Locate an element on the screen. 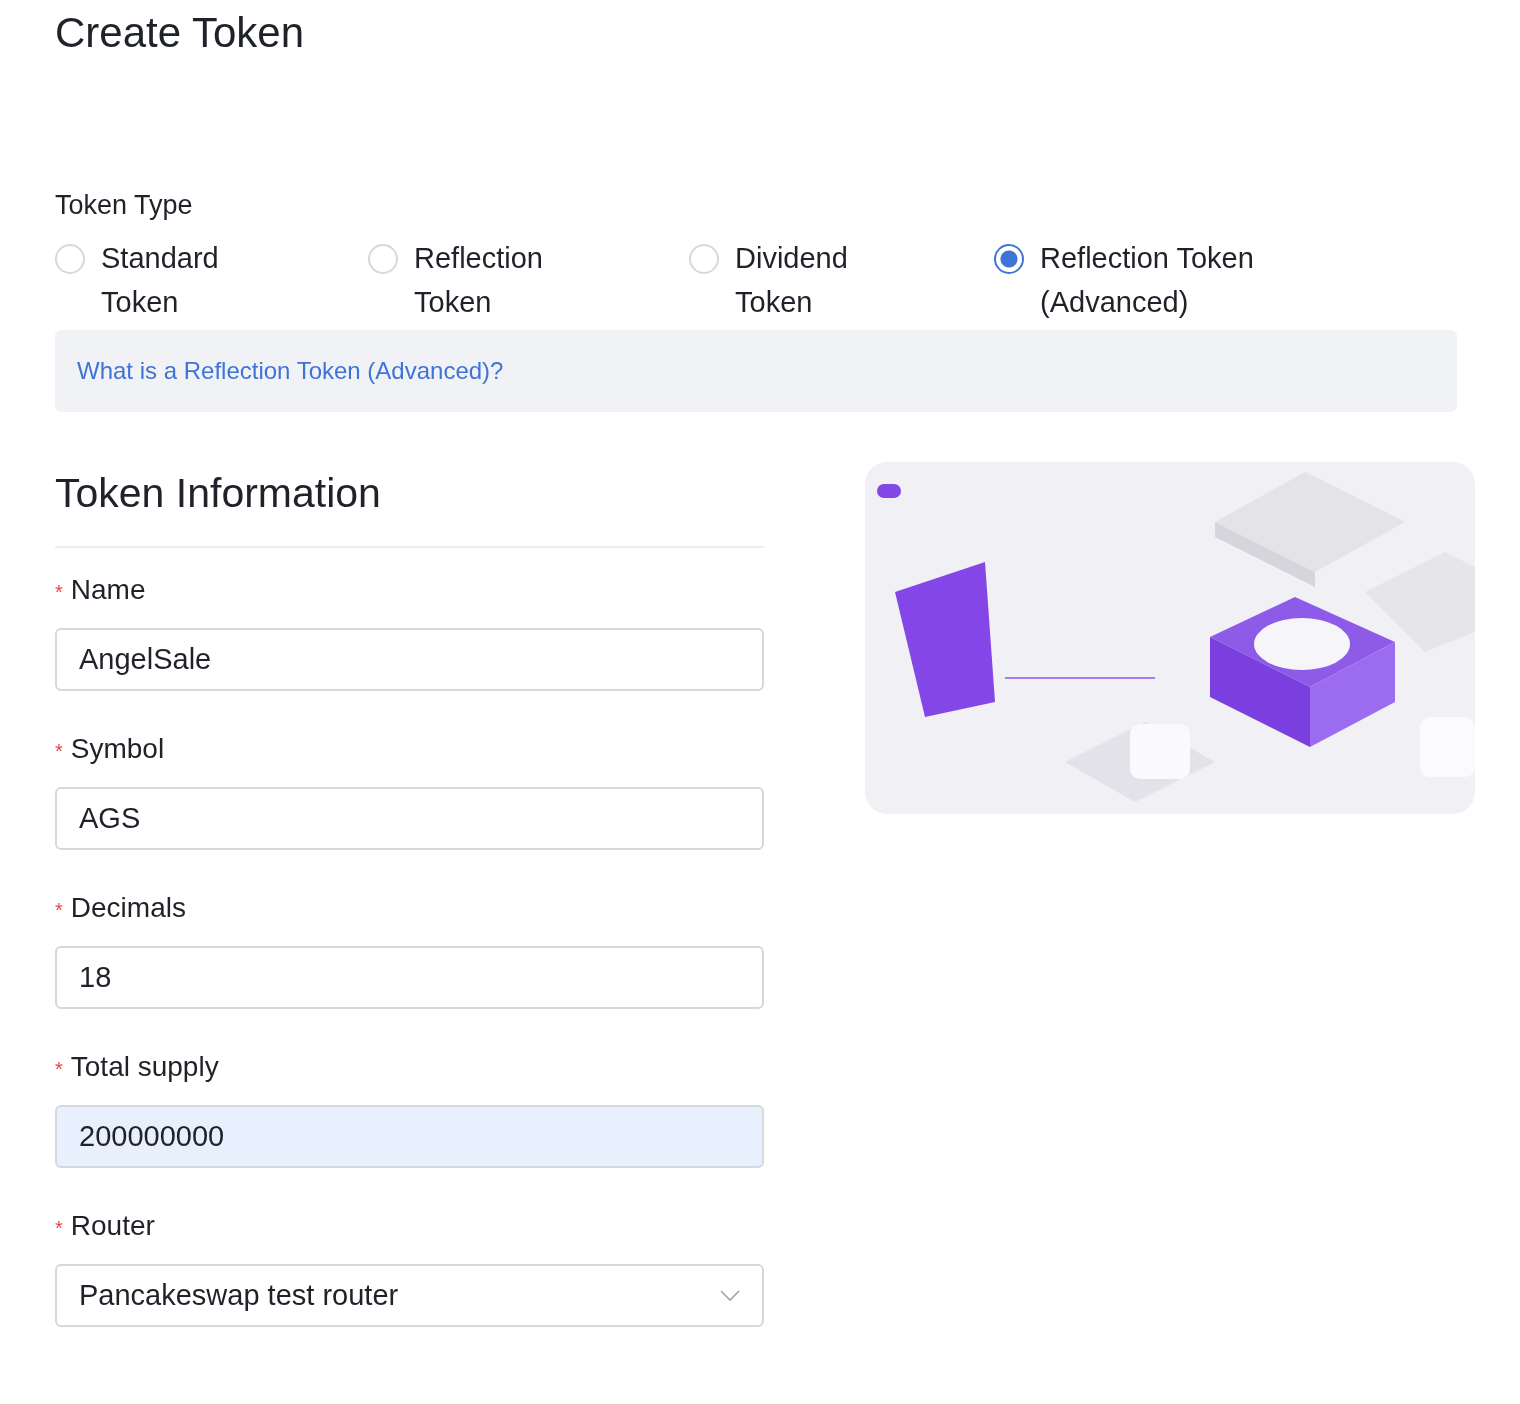 This screenshot has height=1404, width=1520. page-title: Create Token is located at coordinates (180, 33).